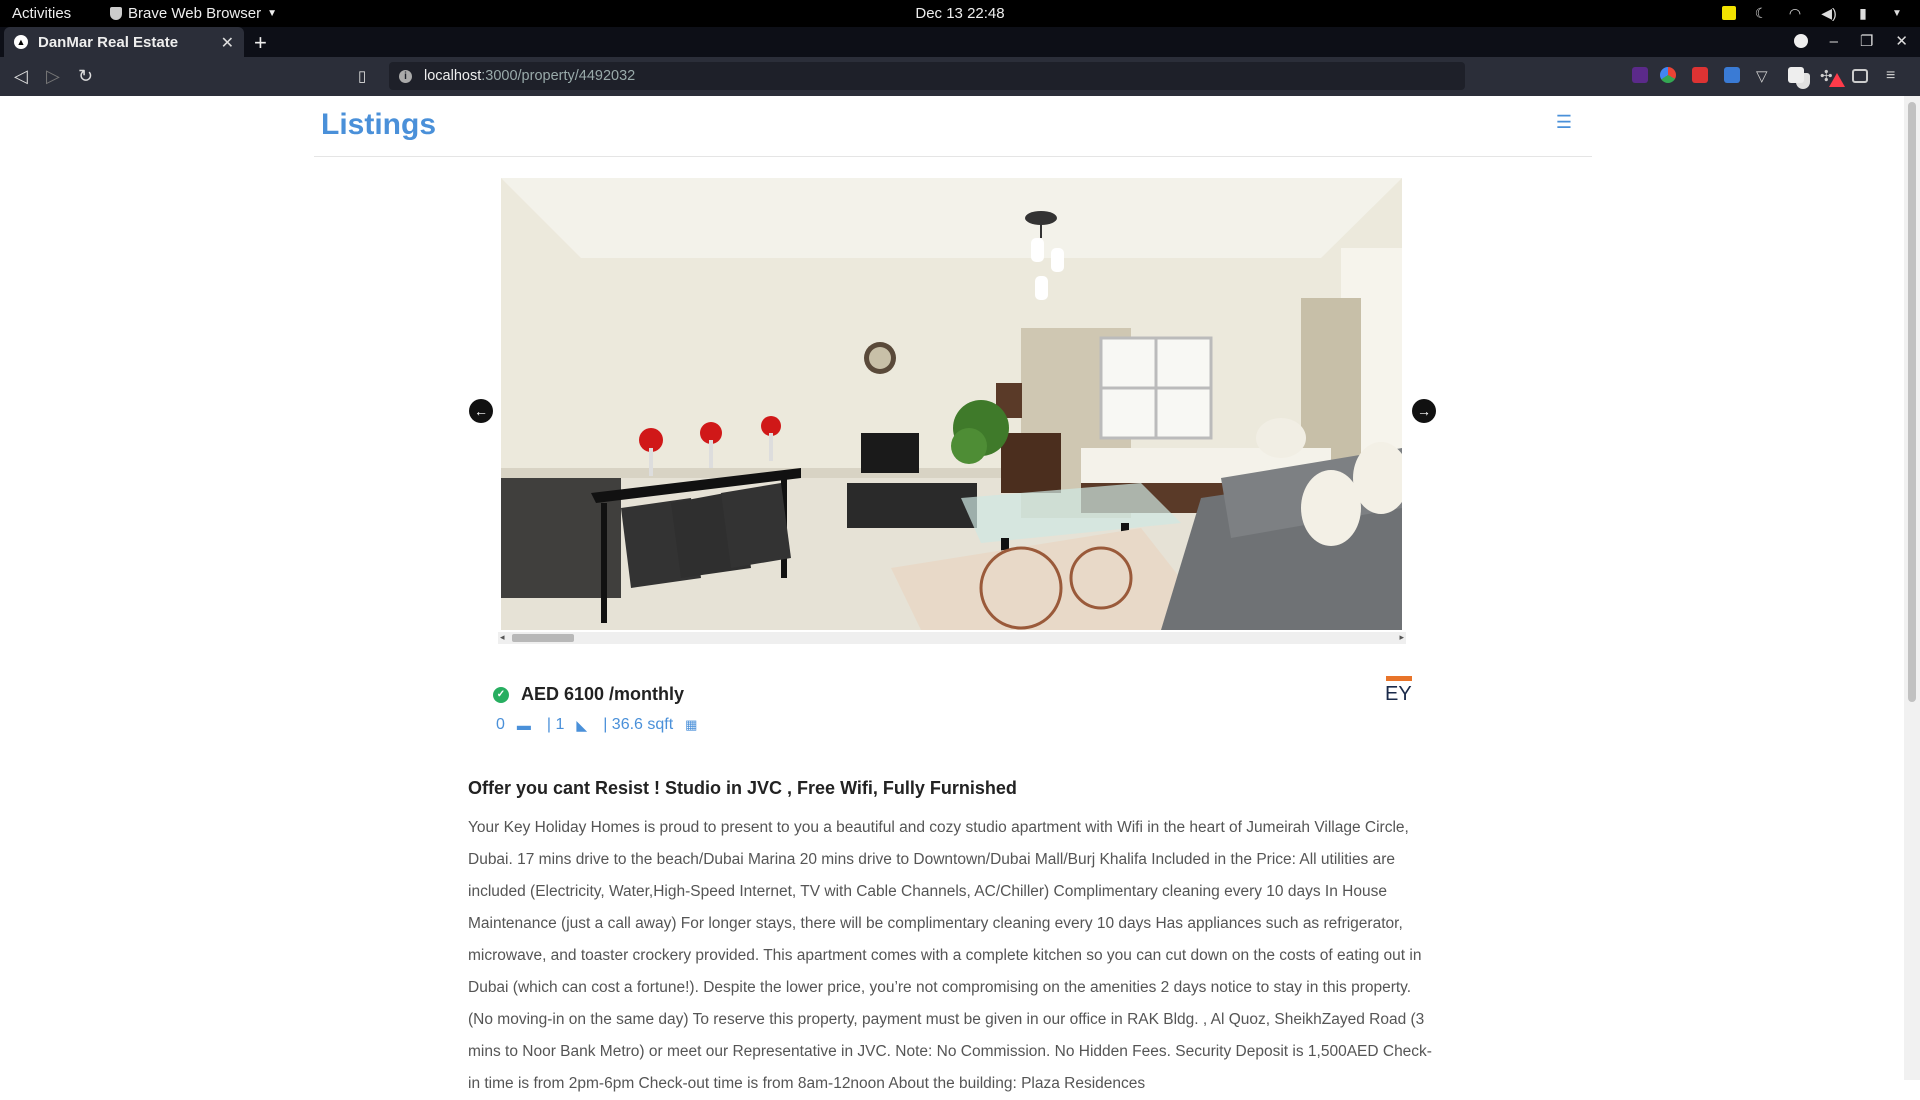 The height and width of the screenshot is (1100, 1920). Describe the element at coordinates (1897, 13) in the screenshot. I see `system-menu-caret-icon: ▼` at that location.